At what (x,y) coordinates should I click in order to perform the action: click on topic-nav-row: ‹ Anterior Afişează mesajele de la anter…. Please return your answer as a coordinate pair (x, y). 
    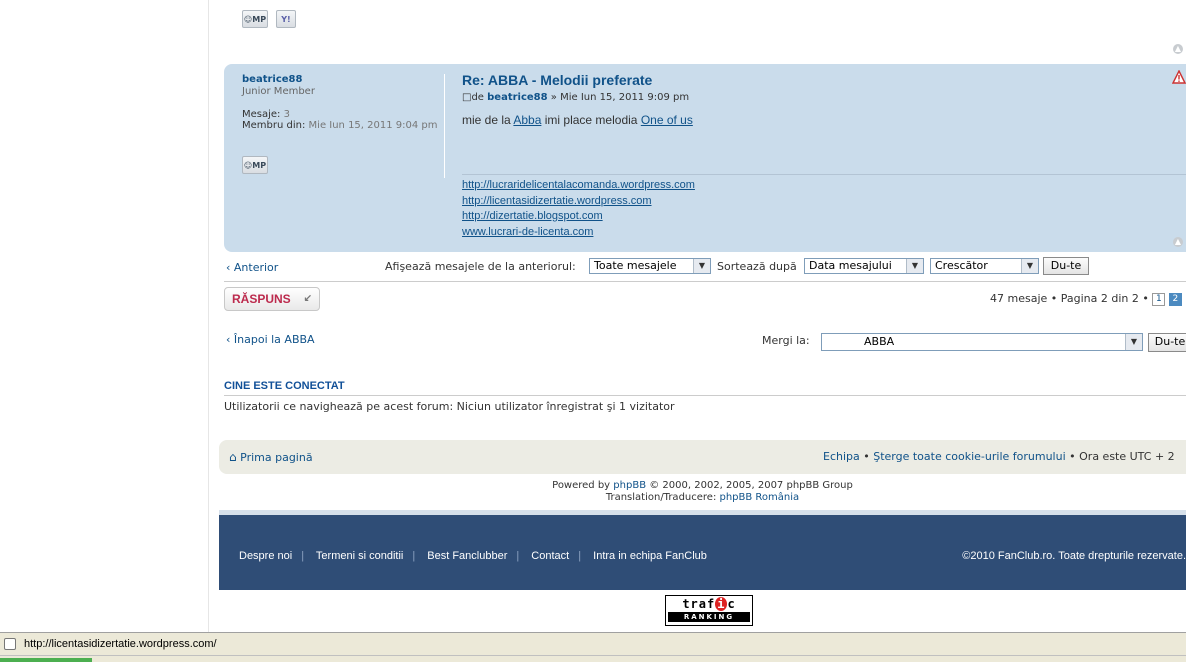
    Looking at the image, I should click on (705, 267).